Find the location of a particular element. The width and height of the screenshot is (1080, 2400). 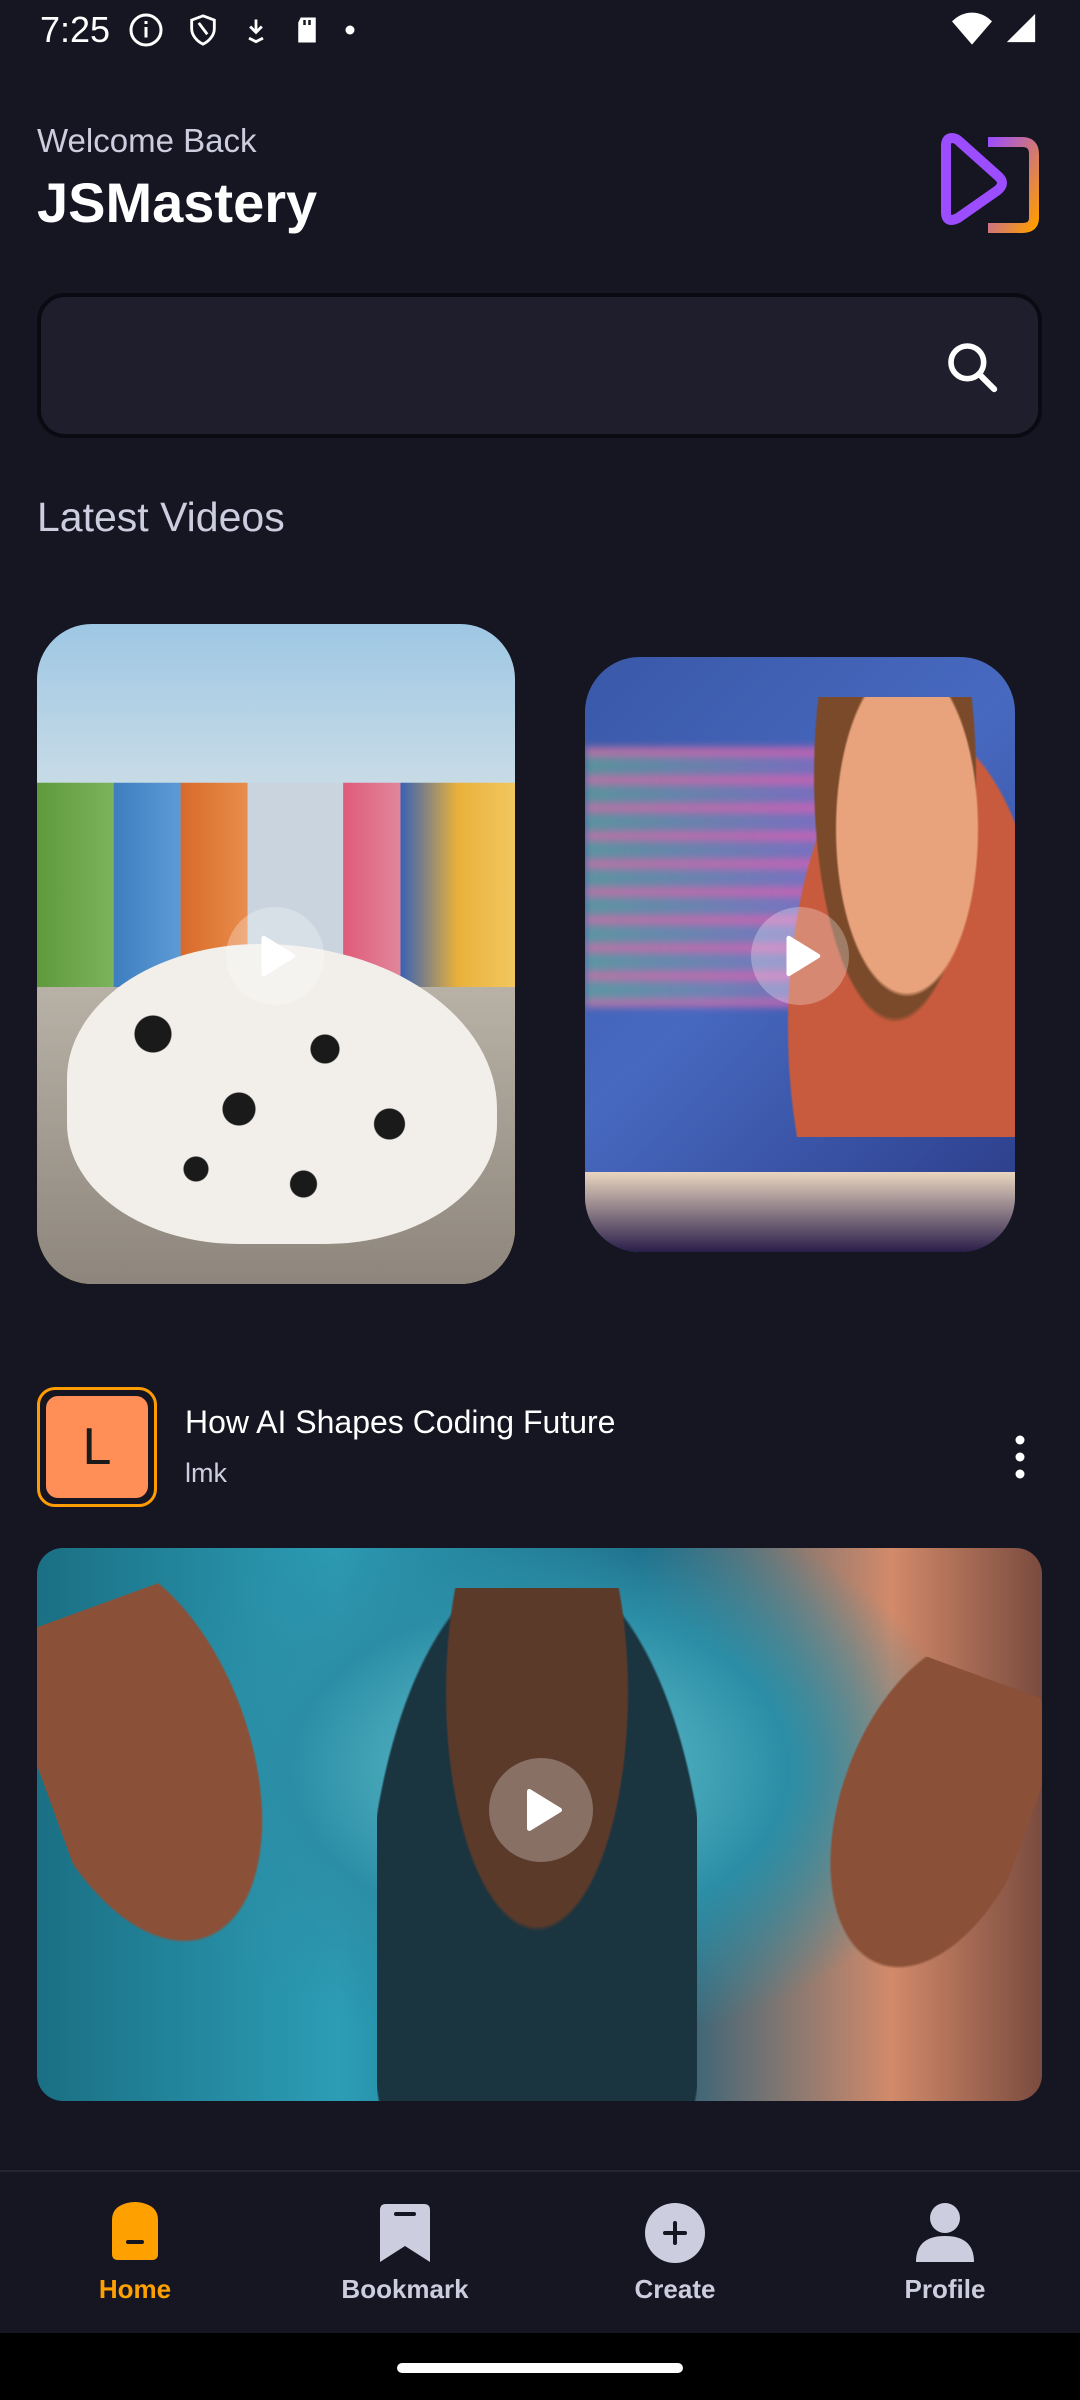

download-icon is located at coordinates (256, 31).